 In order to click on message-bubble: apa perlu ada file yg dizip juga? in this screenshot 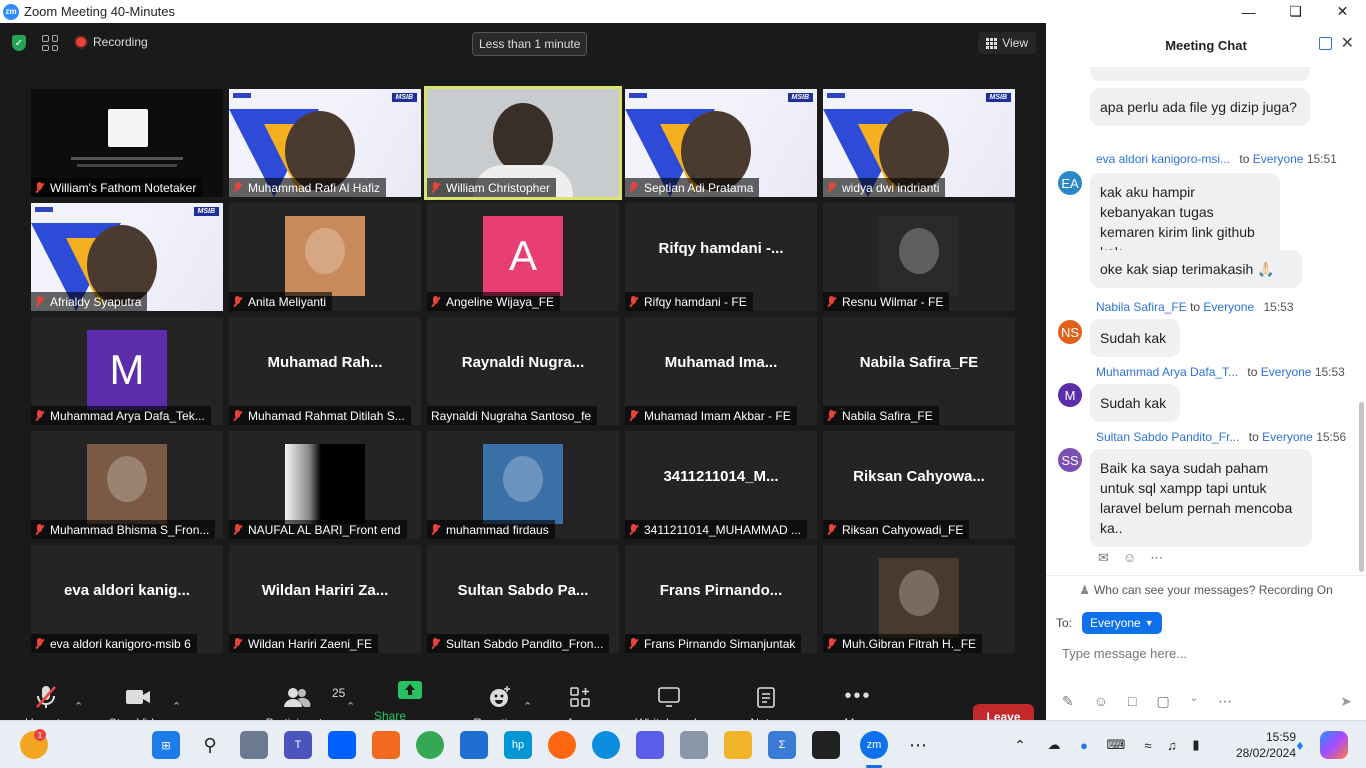, I will do `click(1200, 107)`.